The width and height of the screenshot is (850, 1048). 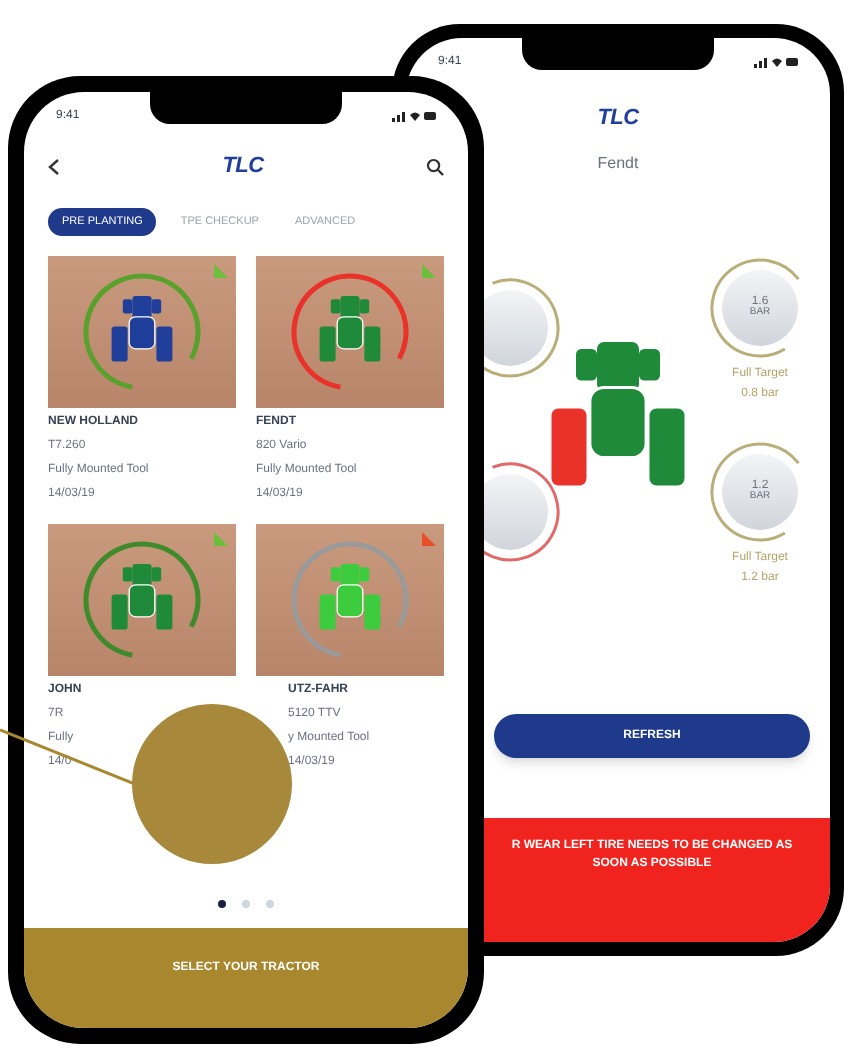 What do you see at coordinates (618, 163) in the screenshot?
I see `tractor-title: Fendt` at bounding box center [618, 163].